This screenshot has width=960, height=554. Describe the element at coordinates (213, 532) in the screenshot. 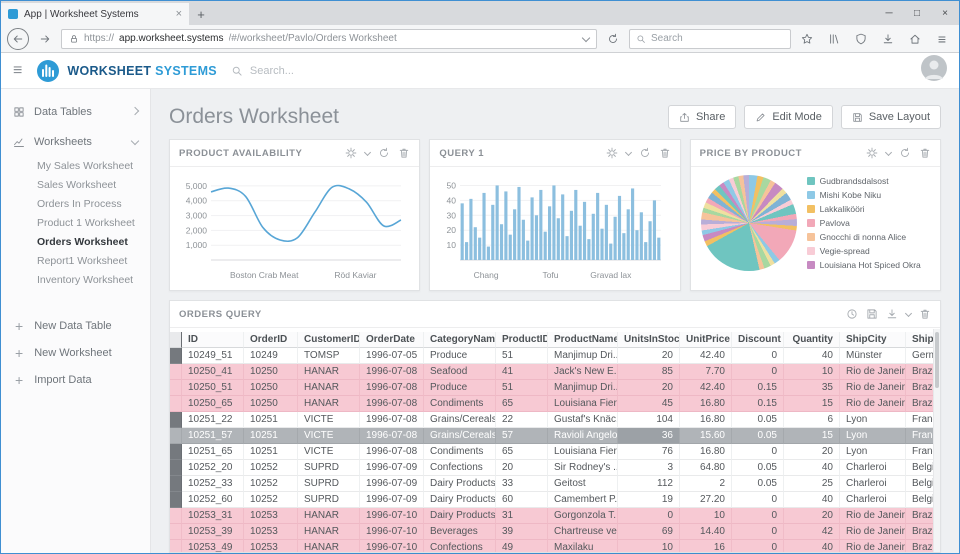

I see `cell-id: 10253_39` at that location.